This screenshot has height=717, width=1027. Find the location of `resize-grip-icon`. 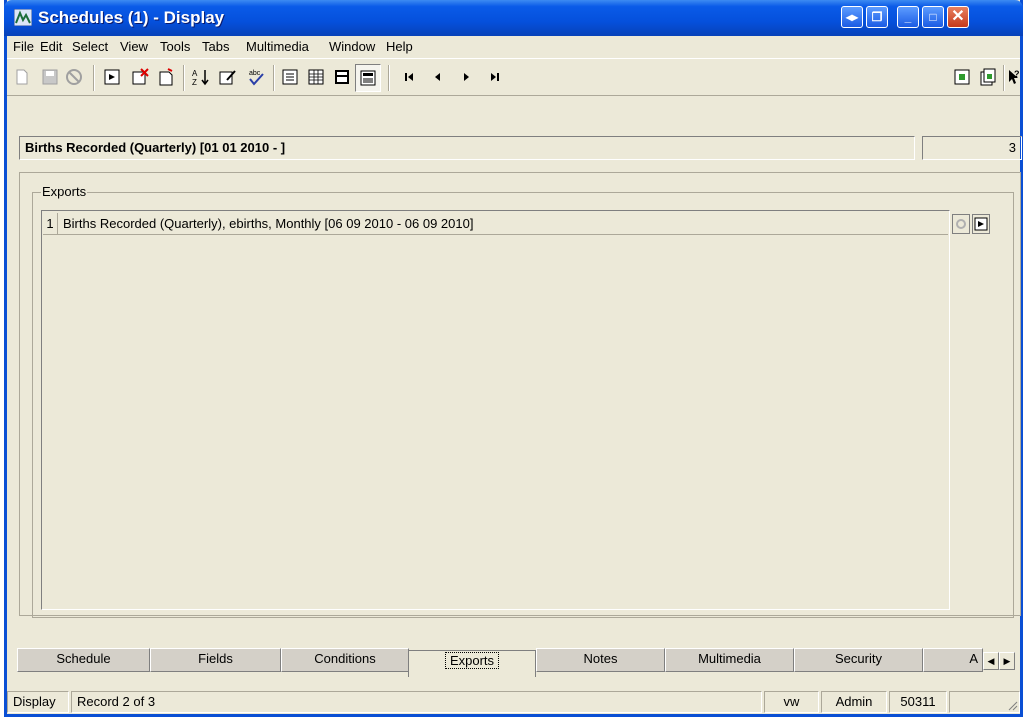

resize-grip-icon is located at coordinates (1013, 706).